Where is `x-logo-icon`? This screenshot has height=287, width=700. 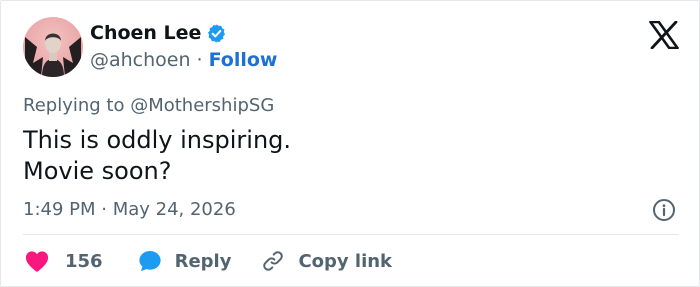
x-logo-icon is located at coordinates (664, 35).